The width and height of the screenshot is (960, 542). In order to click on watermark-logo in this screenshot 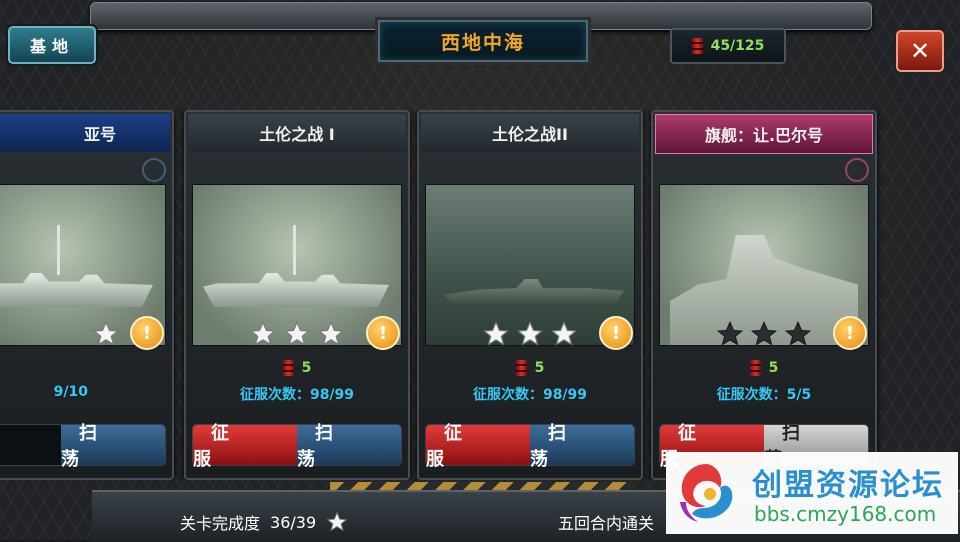, I will do `click(706, 493)`.